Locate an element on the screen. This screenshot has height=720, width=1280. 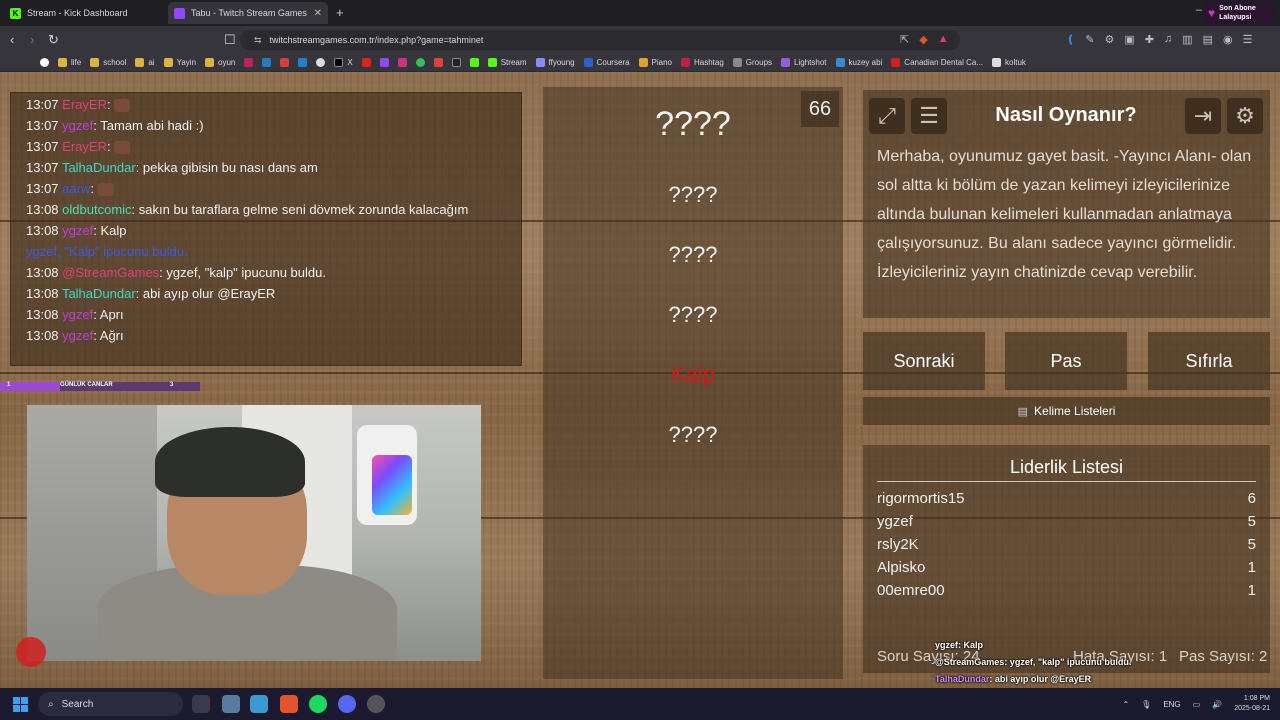
bookmark-x: X is located at coordinates (343, 62).